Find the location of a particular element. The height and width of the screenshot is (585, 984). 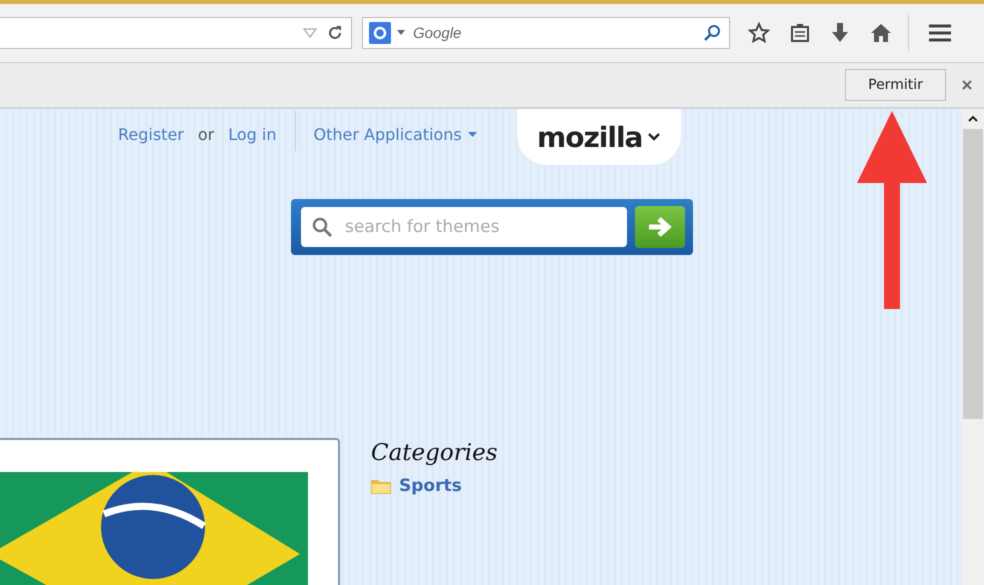

arrow-icon is located at coordinates (660, 227).